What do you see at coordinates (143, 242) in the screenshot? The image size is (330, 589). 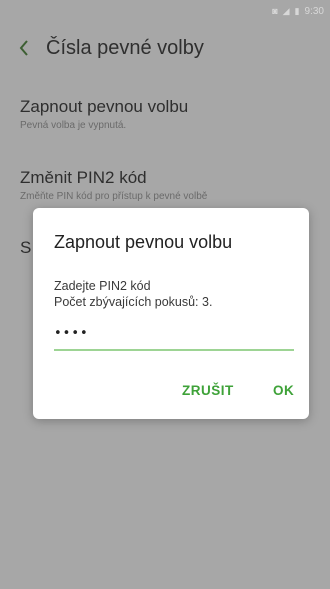 I see `dialog-title: Zapnout pevnou volbu` at bounding box center [143, 242].